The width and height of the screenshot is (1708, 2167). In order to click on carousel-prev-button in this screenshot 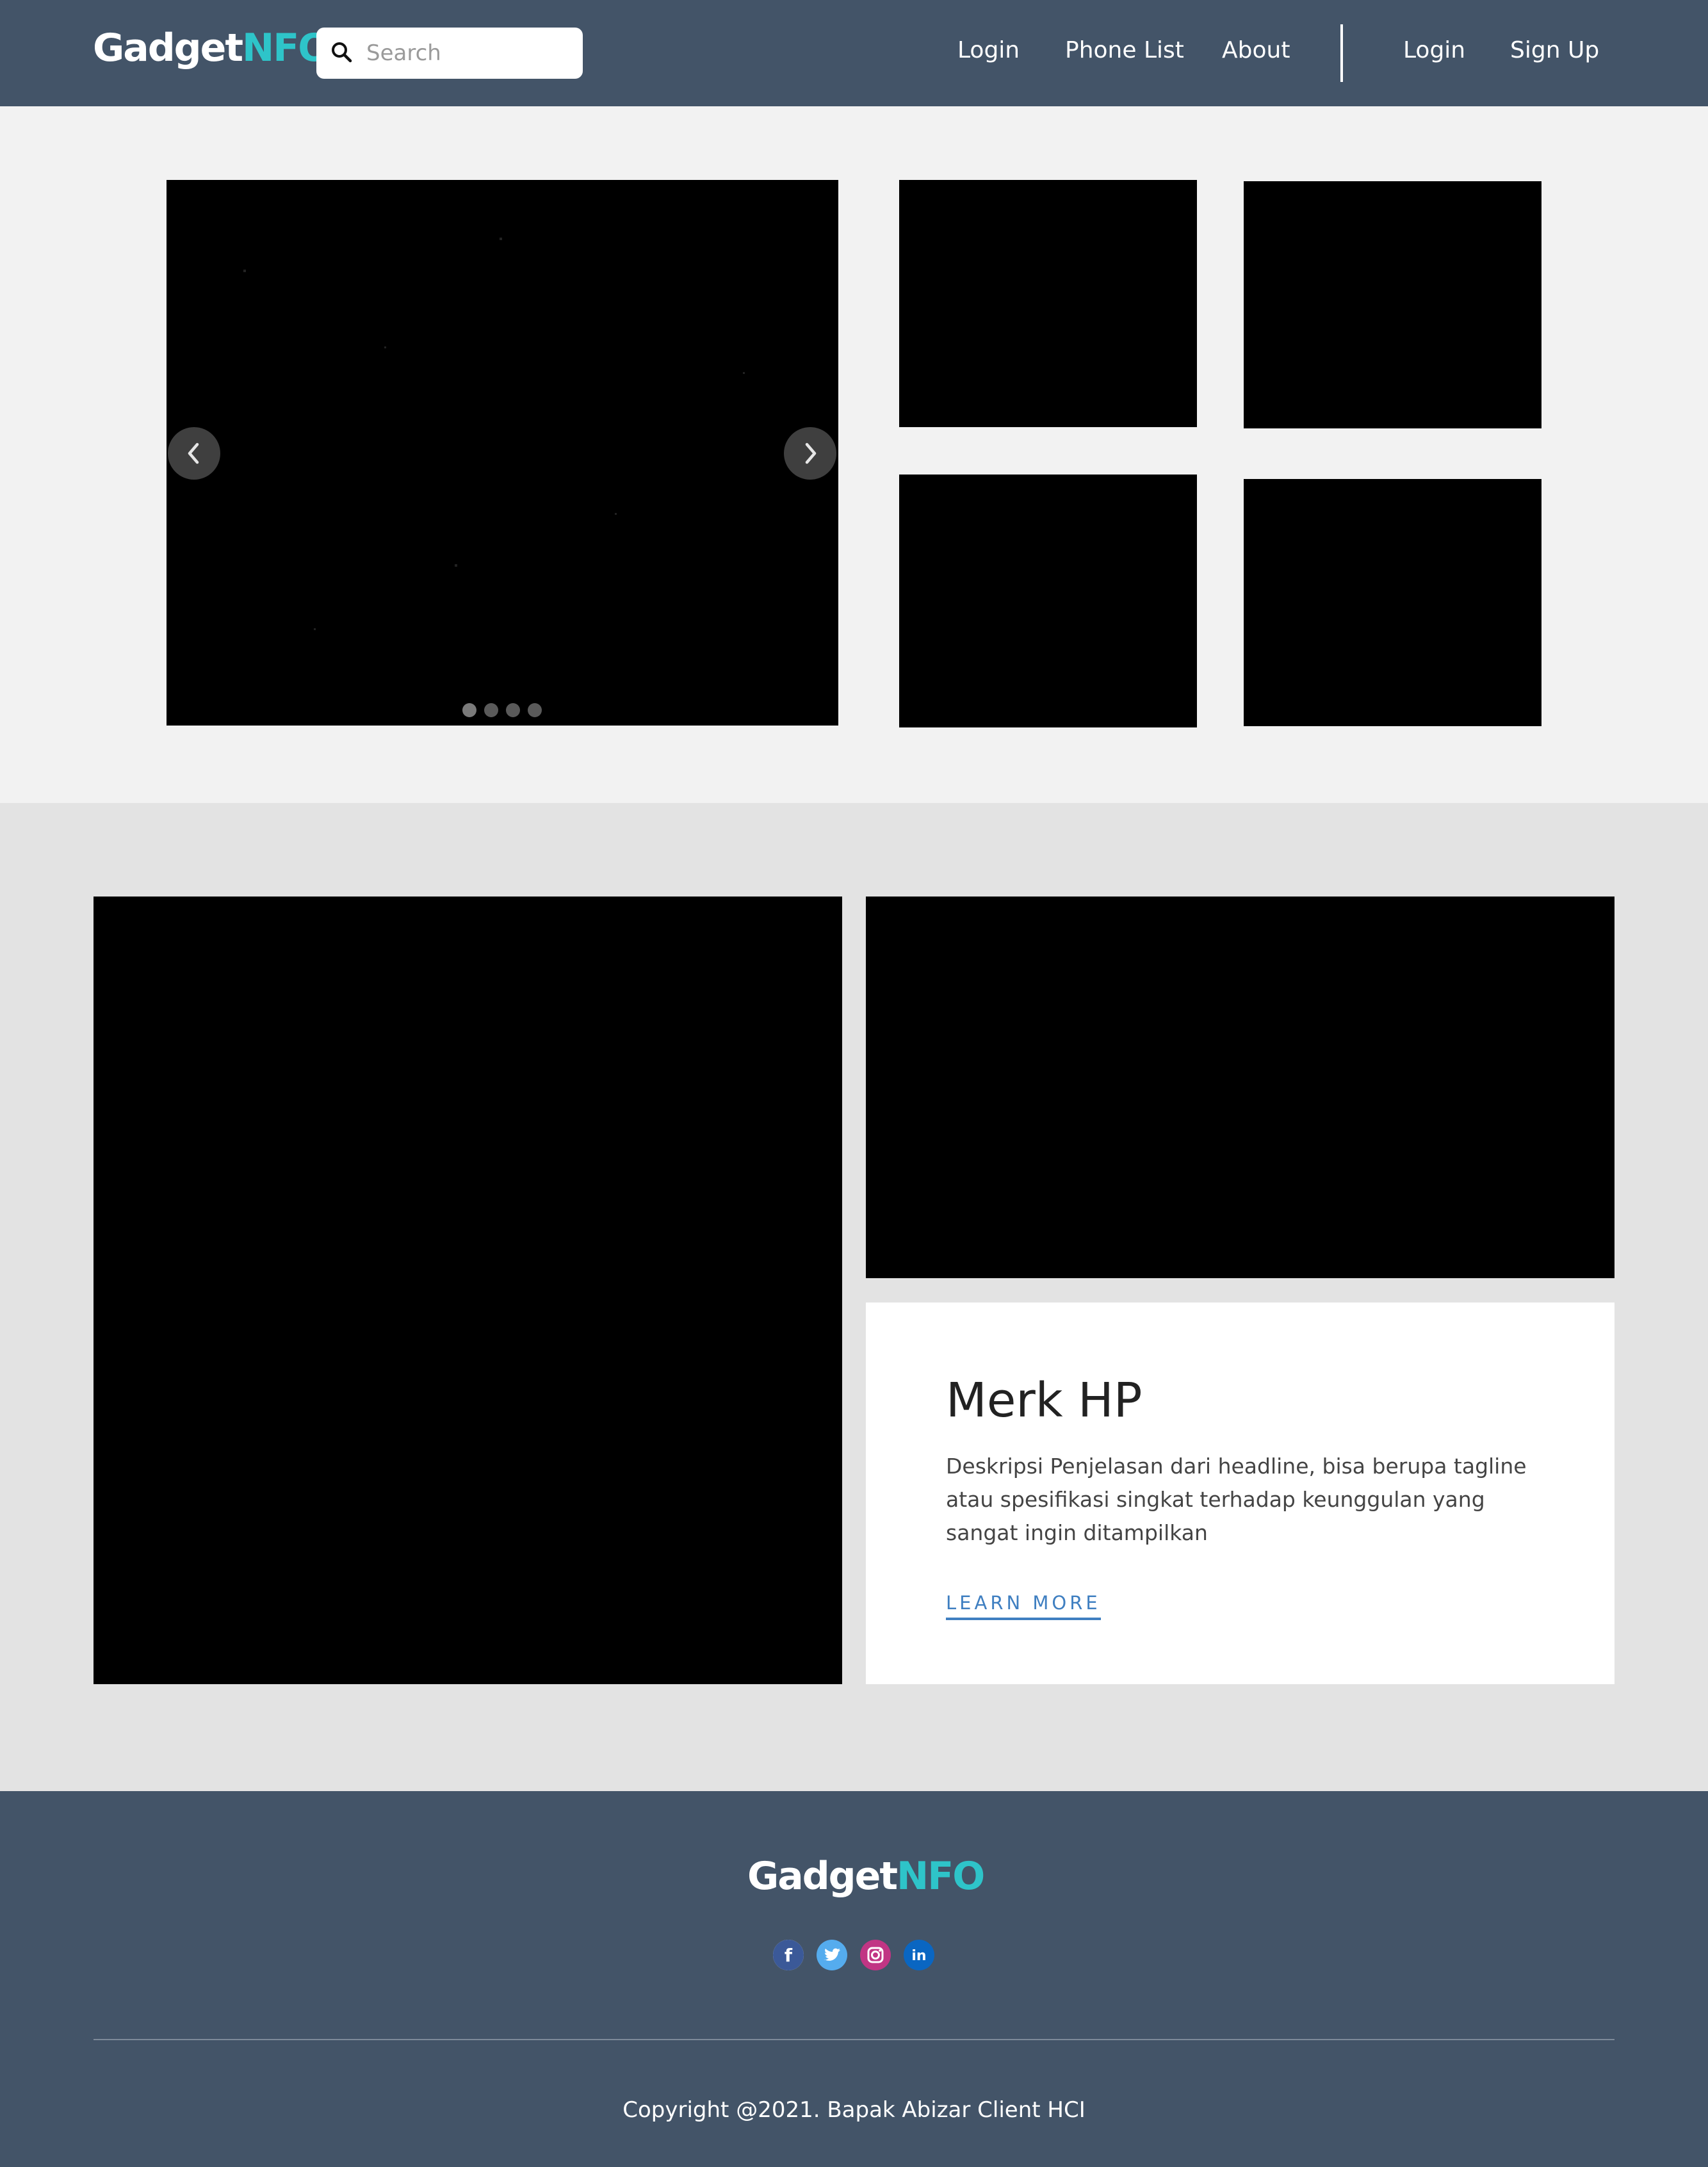, I will do `click(194, 453)`.